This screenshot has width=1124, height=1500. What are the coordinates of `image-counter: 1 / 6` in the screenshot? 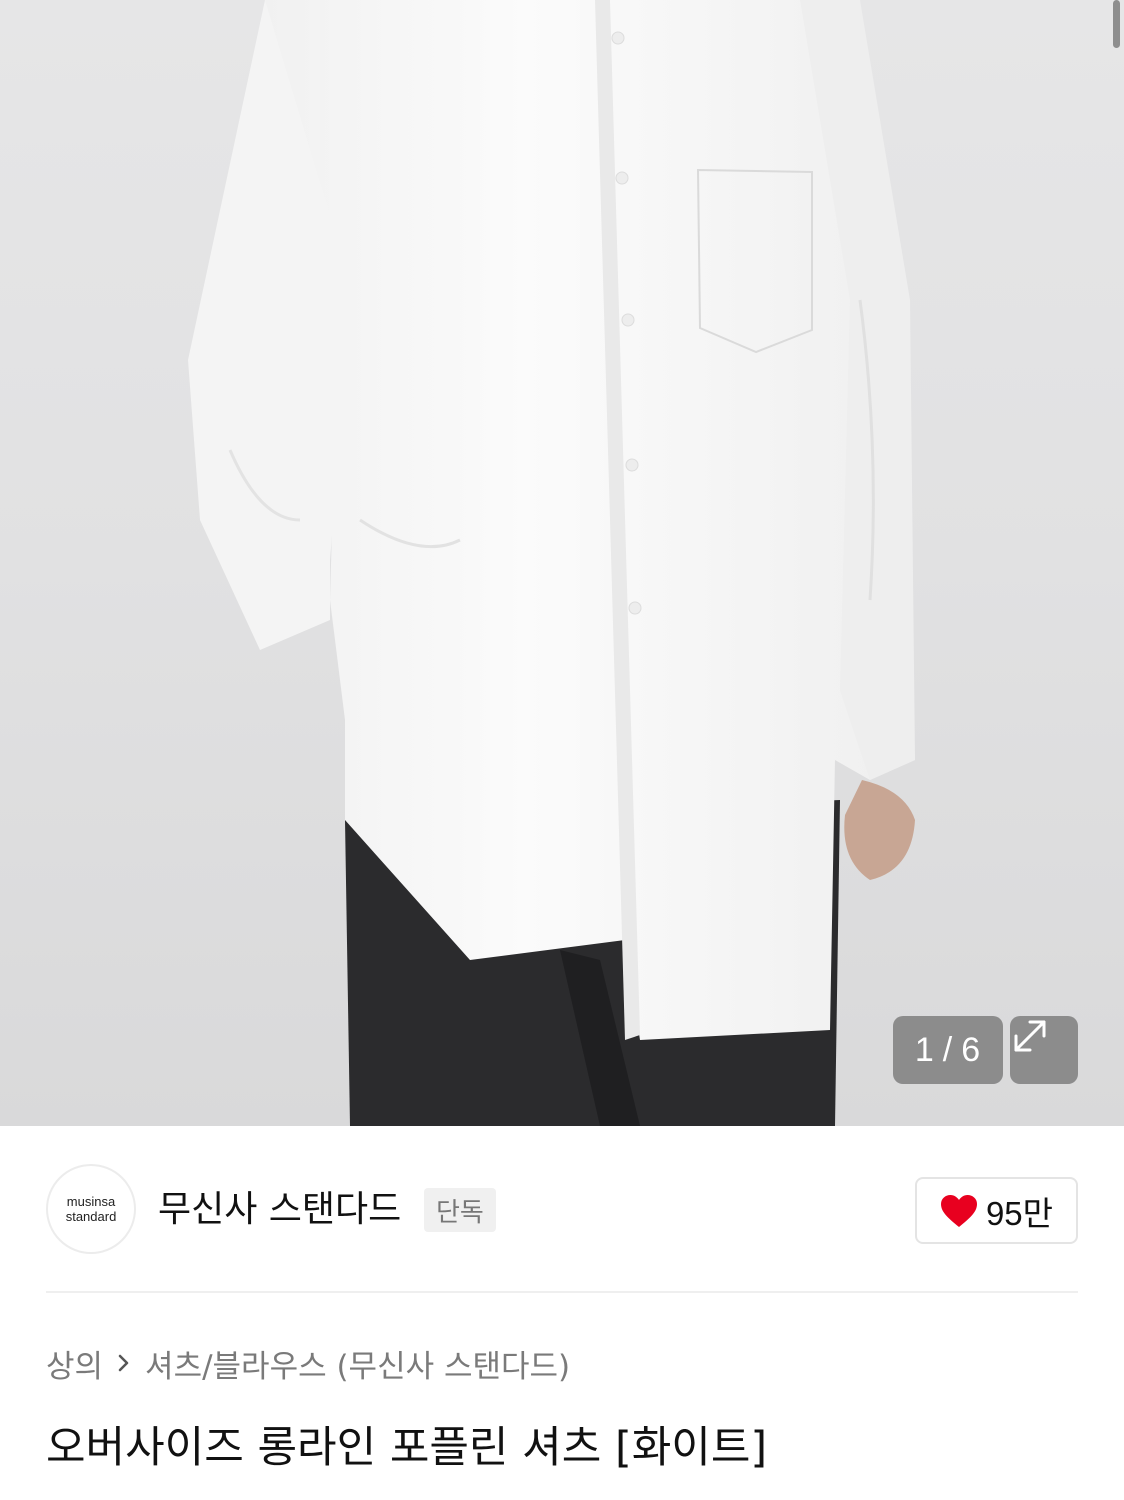 It's located at (948, 1050).